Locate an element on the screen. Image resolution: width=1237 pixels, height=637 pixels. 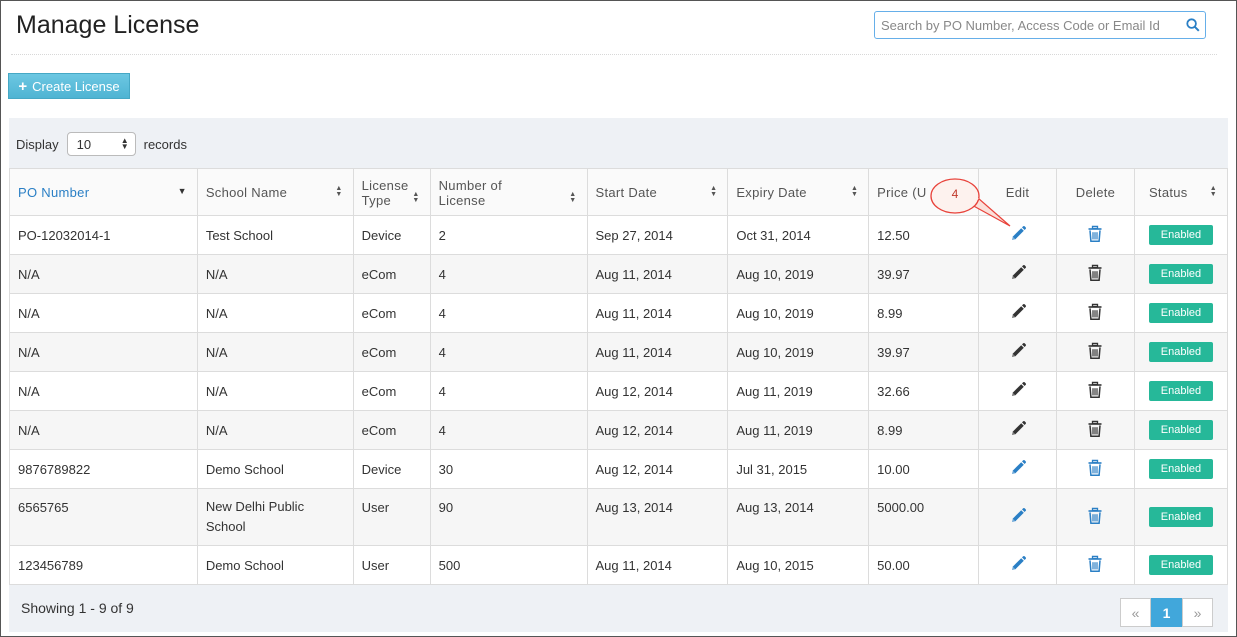
column-header-expiry-date: Expiry Date ▲ ▼ is located at coordinates (798, 192).